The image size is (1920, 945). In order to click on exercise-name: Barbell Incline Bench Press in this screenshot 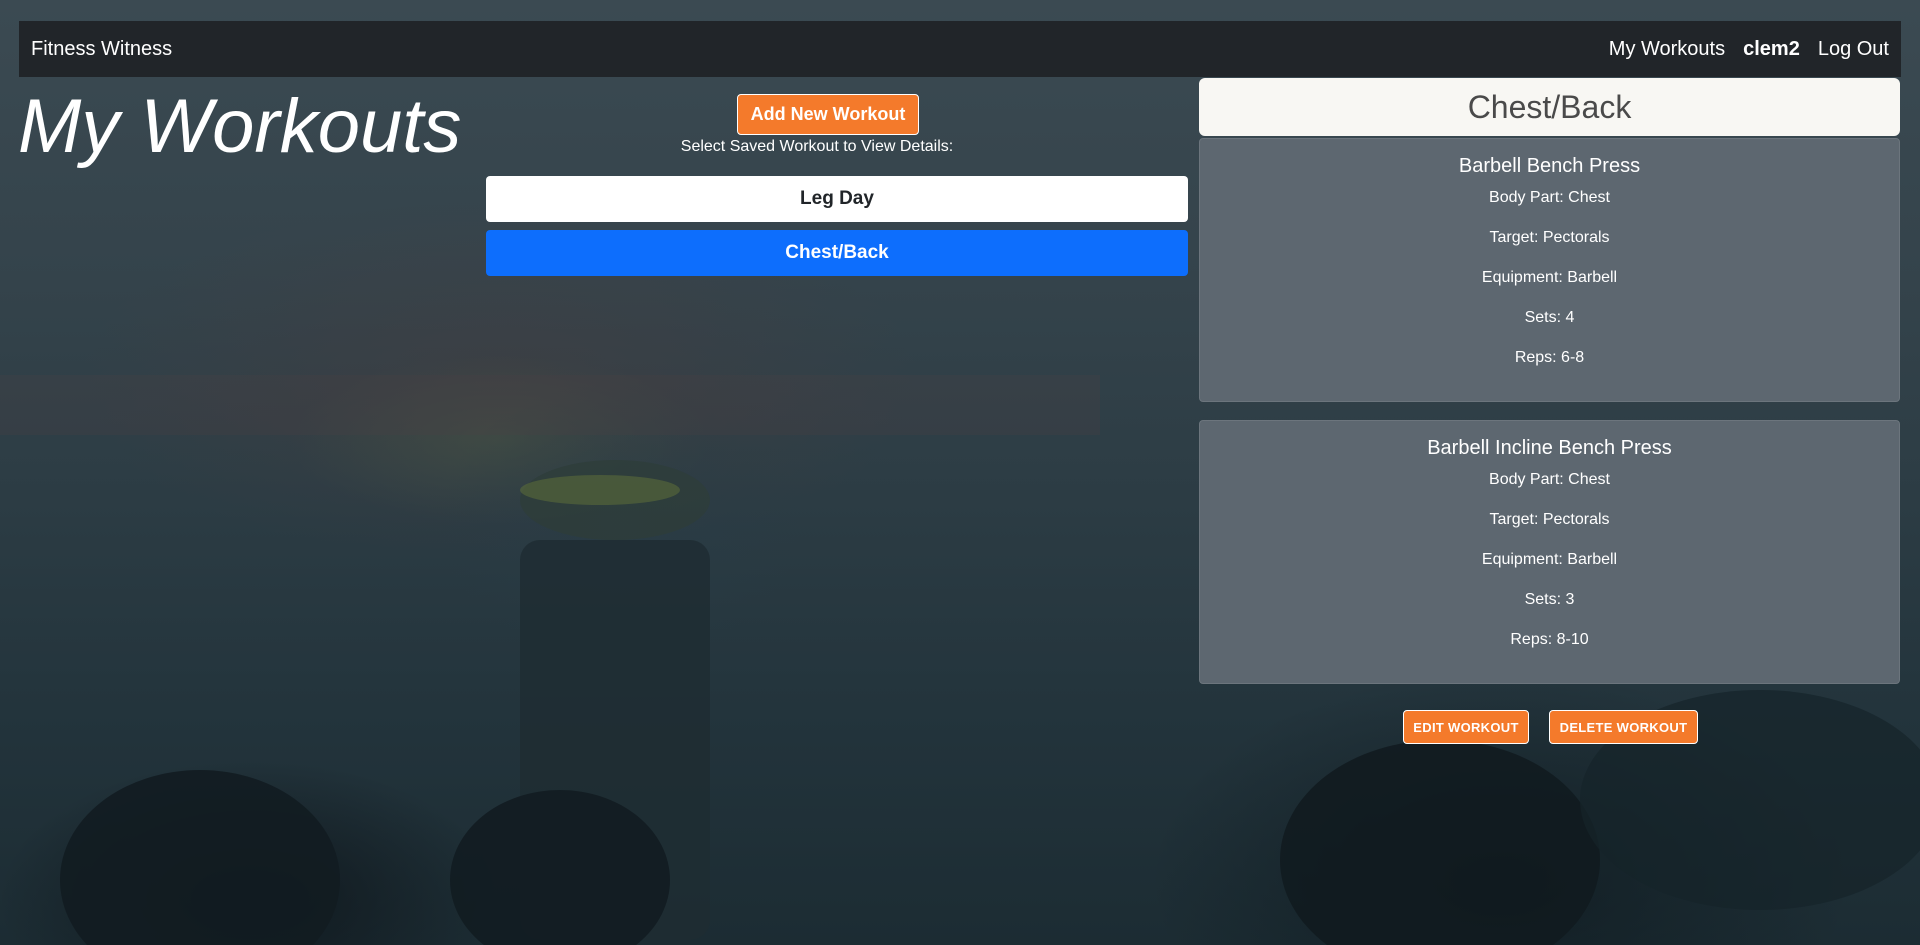, I will do `click(1549, 448)`.